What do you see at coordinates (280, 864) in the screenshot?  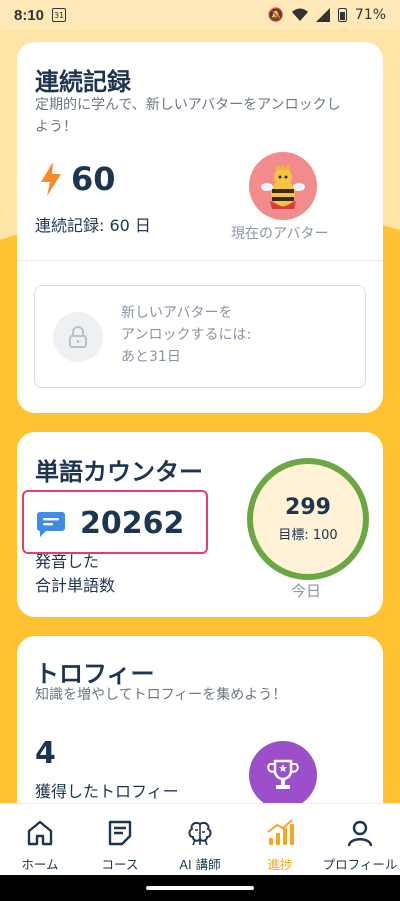 I see `nav-progress-label: 進捗` at bounding box center [280, 864].